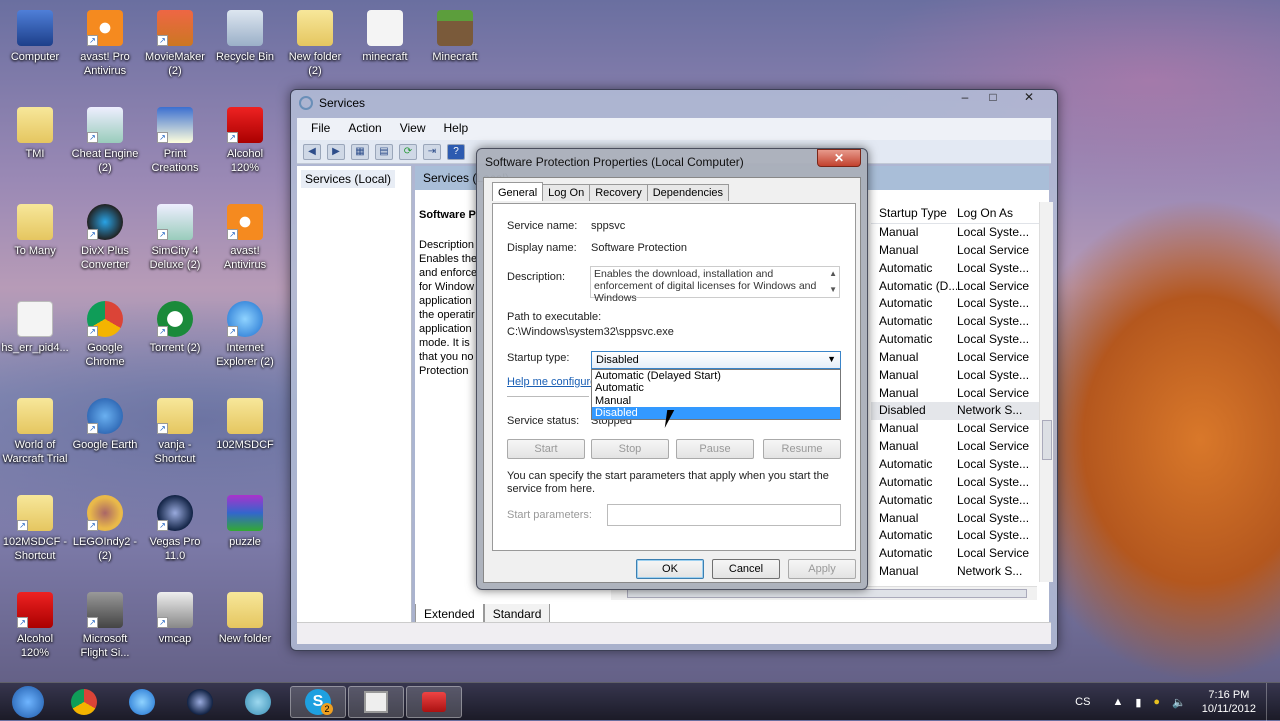 This screenshot has width=1280, height=721. What do you see at coordinates (35, 432) in the screenshot?
I see `desktop-icon-world-of: World of Warcraft Trial` at bounding box center [35, 432].